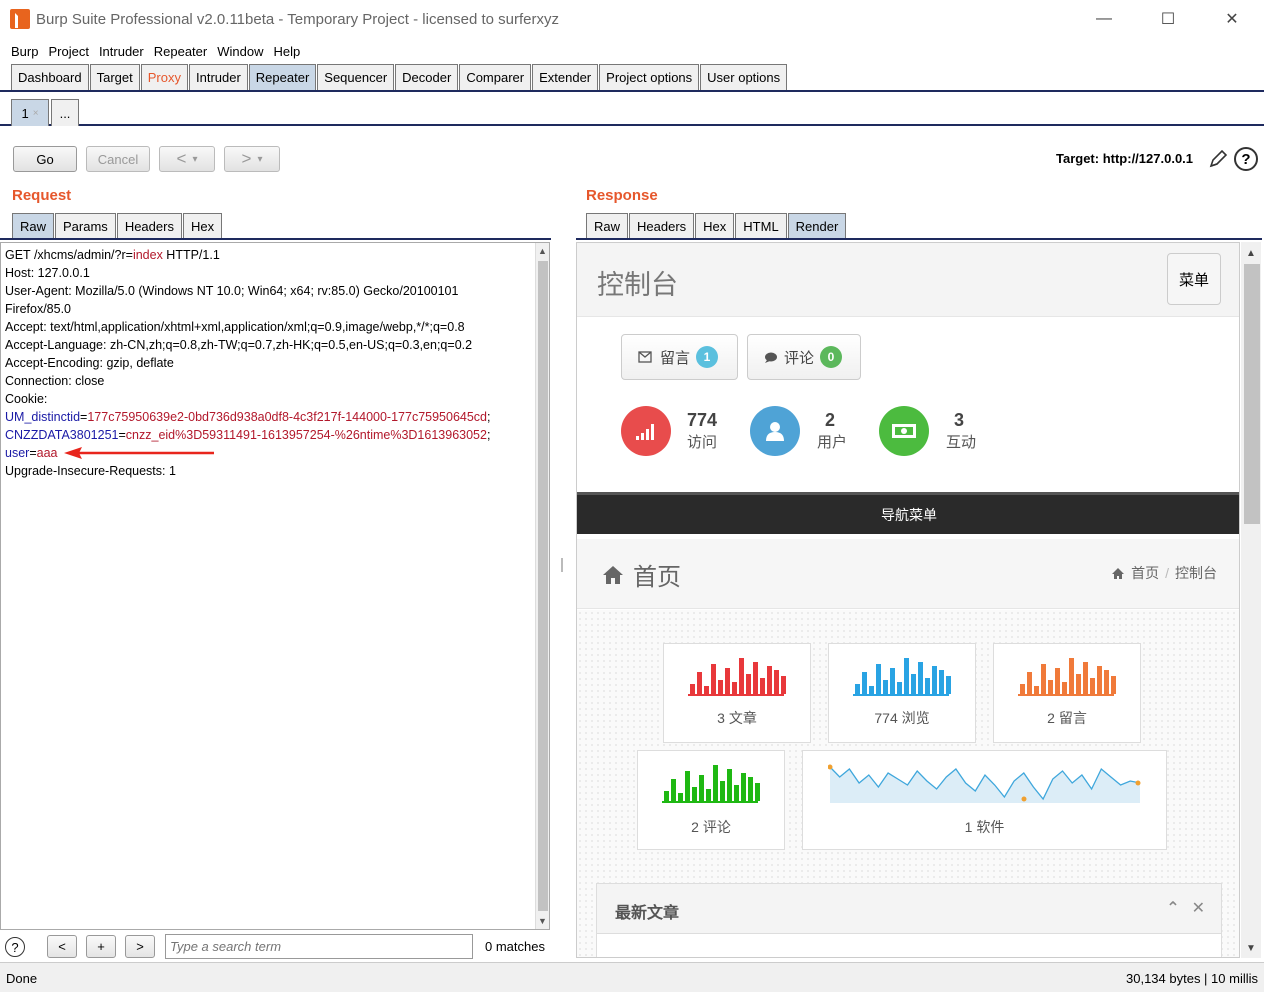  I want to click on articles-card: 3 文章, so click(737, 693).